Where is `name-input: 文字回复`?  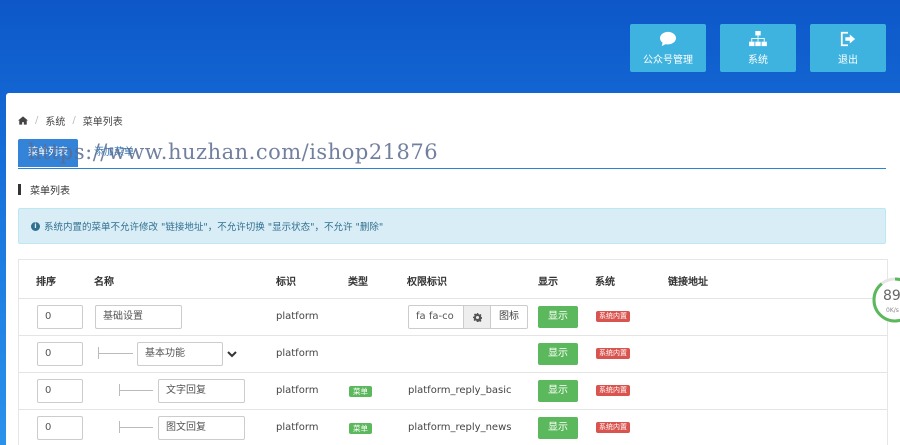 name-input: 文字回复 is located at coordinates (201, 391).